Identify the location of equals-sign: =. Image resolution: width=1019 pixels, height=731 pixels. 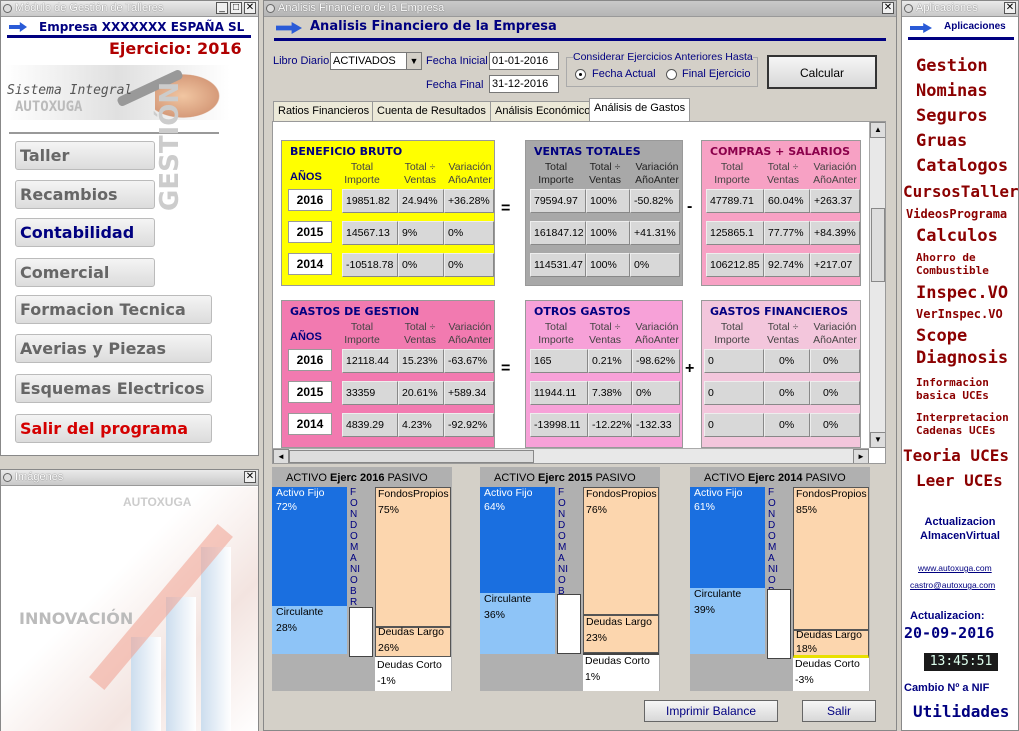
(506, 368).